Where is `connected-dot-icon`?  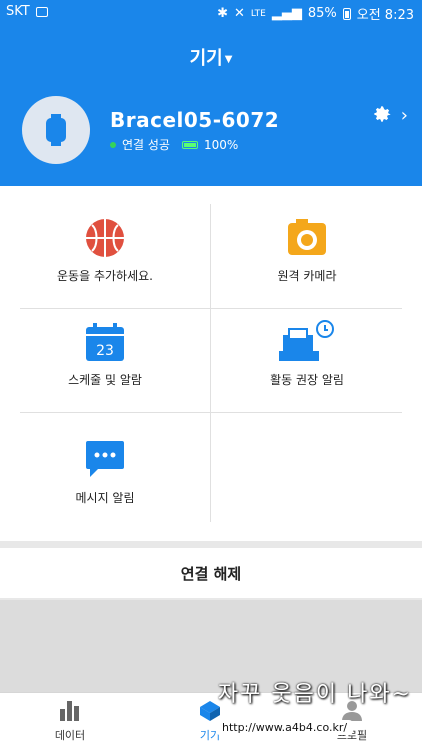 connected-dot-icon is located at coordinates (113, 144).